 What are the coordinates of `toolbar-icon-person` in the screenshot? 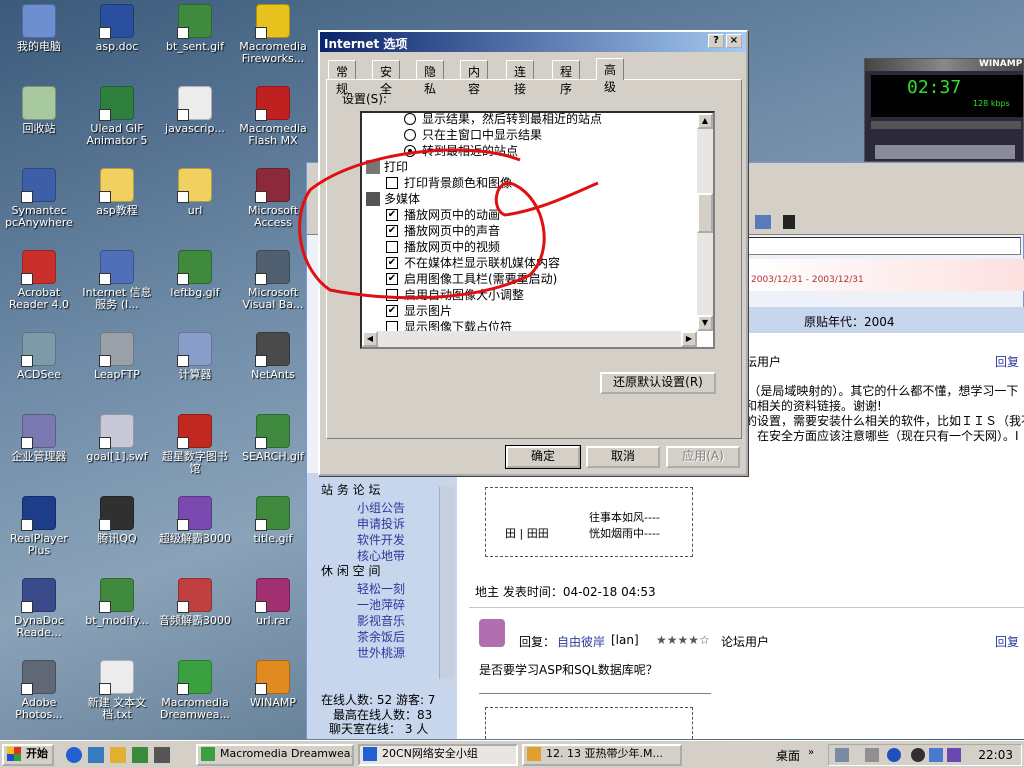 It's located at (789, 222).